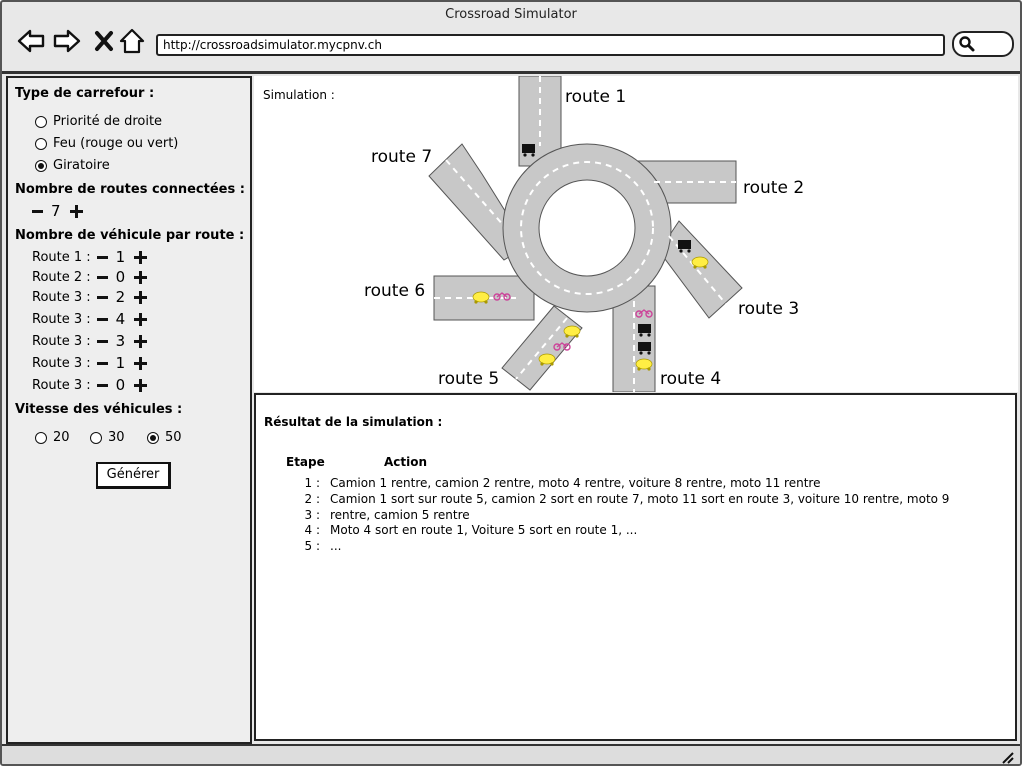  Describe the element at coordinates (312, 483) in the screenshot. I see `step-number: 1 :` at that location.